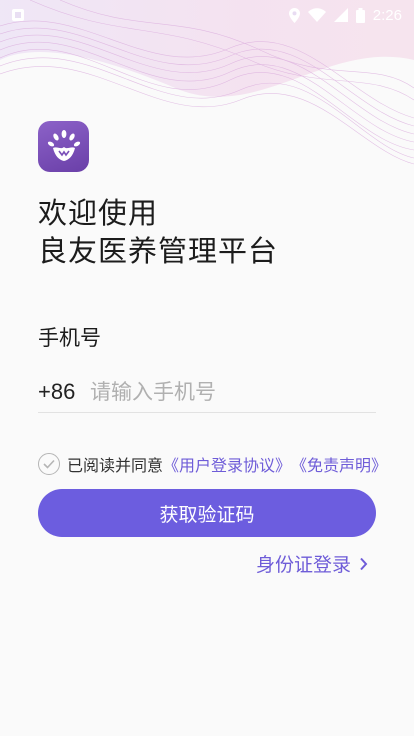  Describe the element at coordinates (339, 464) in the screenshot. I see `disclaimer-link: 《免责声明》` at that location.